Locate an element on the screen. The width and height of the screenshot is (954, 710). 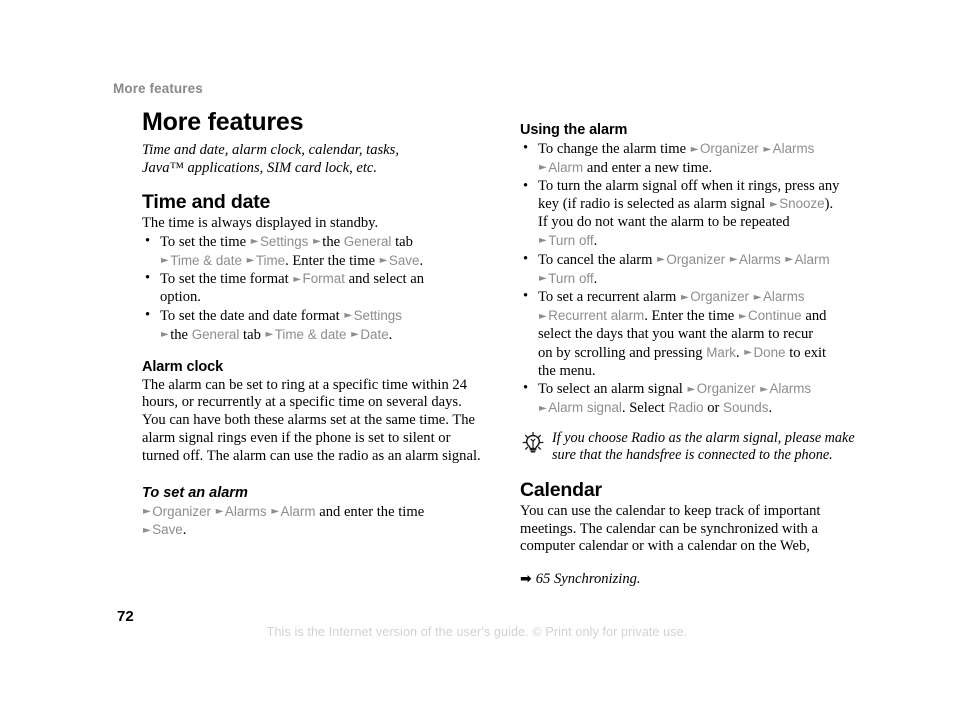
body-text: To select an alarm signal is located at coordinates (612, 389).